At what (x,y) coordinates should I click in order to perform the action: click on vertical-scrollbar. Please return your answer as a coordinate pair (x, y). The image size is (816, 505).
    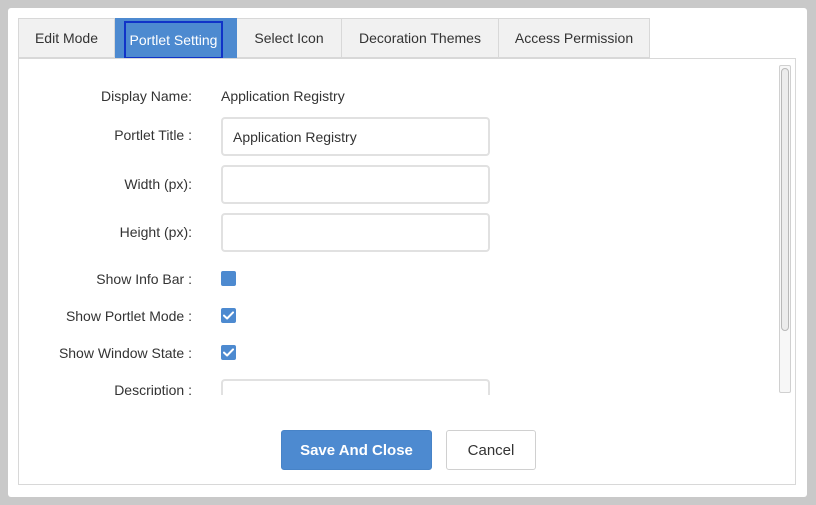
    Looking at the image, I should click on (785, 229).